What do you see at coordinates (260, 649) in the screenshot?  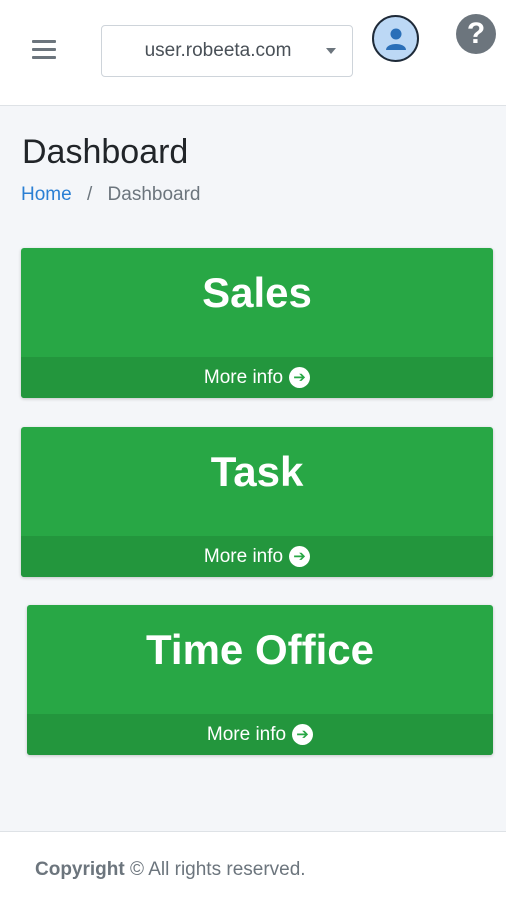 I see `card-title: Time Office` at bounding box center [260, 649].